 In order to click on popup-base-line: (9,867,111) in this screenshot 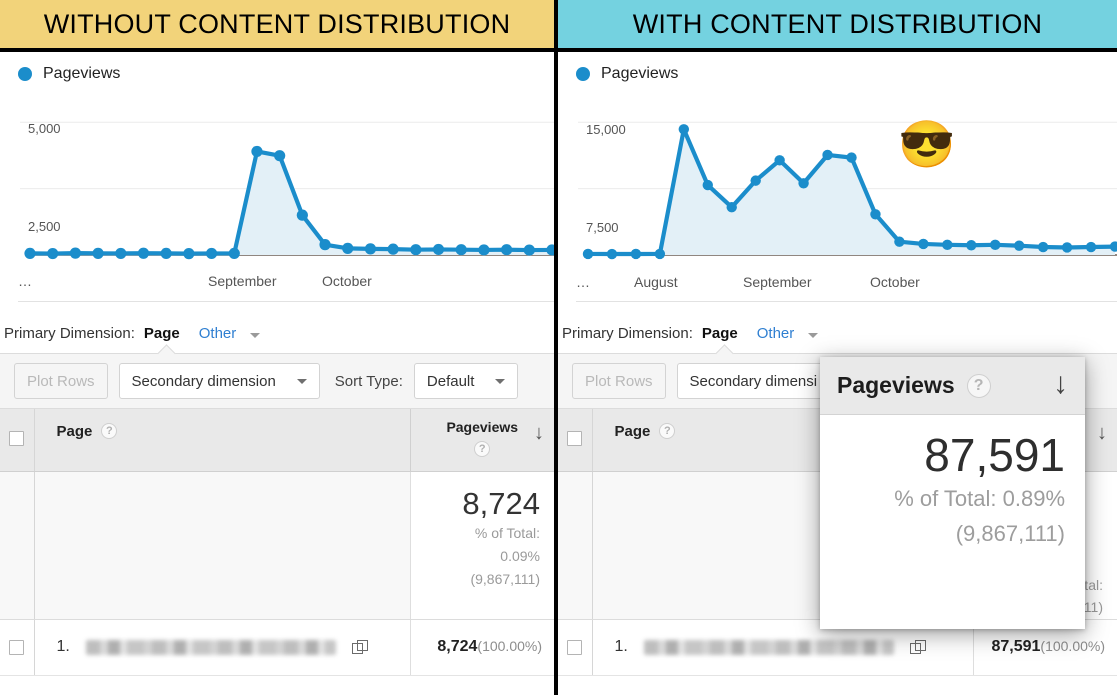, I will do `click(1010, 533)`.